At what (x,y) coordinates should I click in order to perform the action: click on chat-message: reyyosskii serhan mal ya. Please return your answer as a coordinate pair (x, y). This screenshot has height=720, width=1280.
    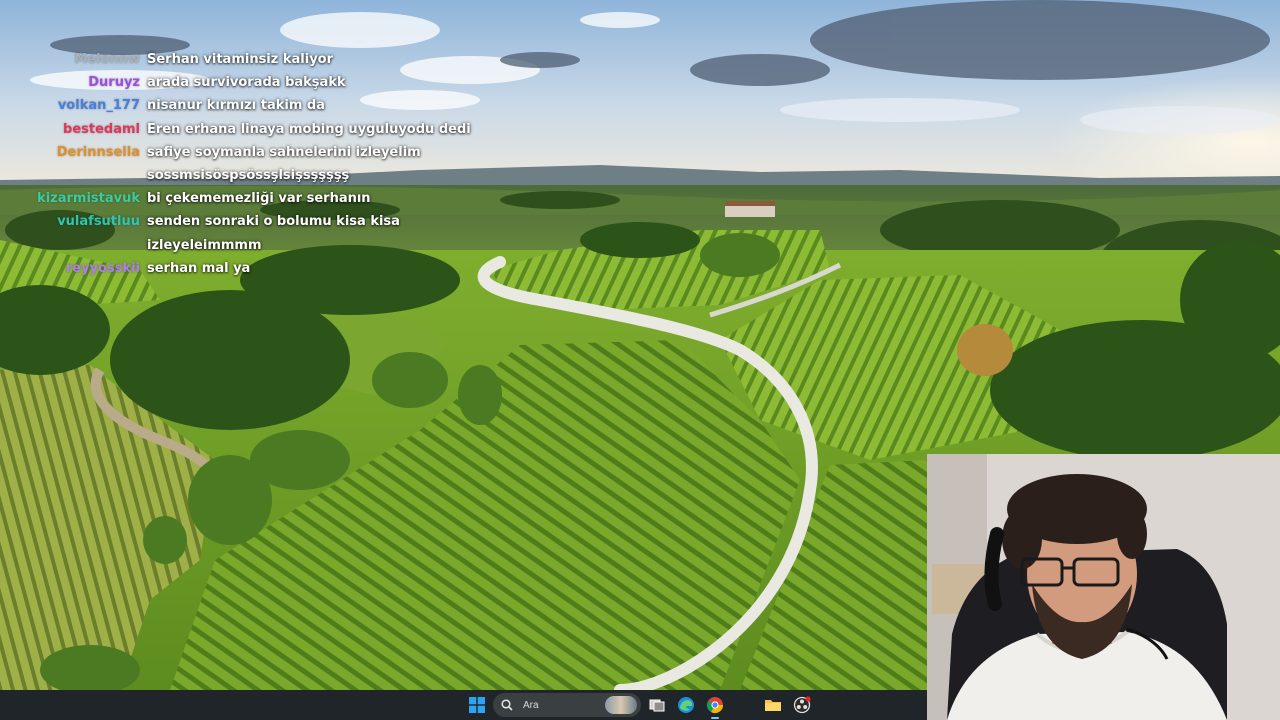
    Looking at the image, I should click on (235, 268).